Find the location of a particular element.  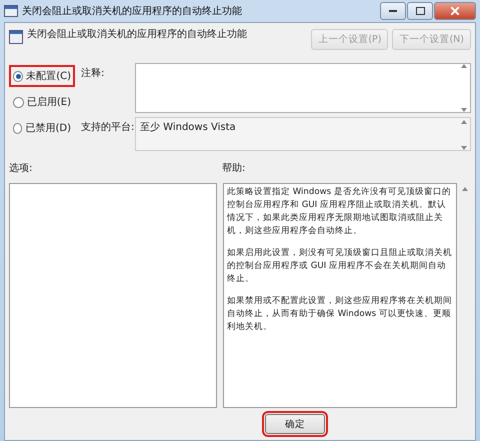

help-paragraph: 如果启用此设置，则没有可见顶级窗口且阻止或取消关机的控制台应用程序或 GUI 应用程序不会在关机期间自动终止。 is located at coordinates (340, 266).